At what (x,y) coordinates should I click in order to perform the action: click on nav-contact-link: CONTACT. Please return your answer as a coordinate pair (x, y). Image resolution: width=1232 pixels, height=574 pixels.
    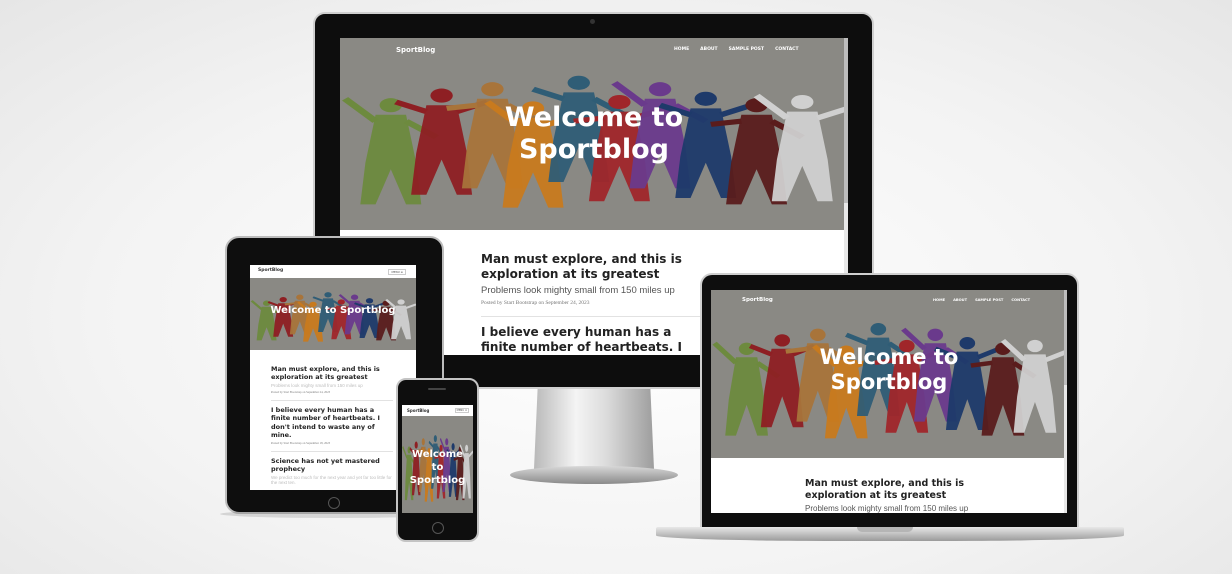
    Looking at the image, I should click on (786, 49).